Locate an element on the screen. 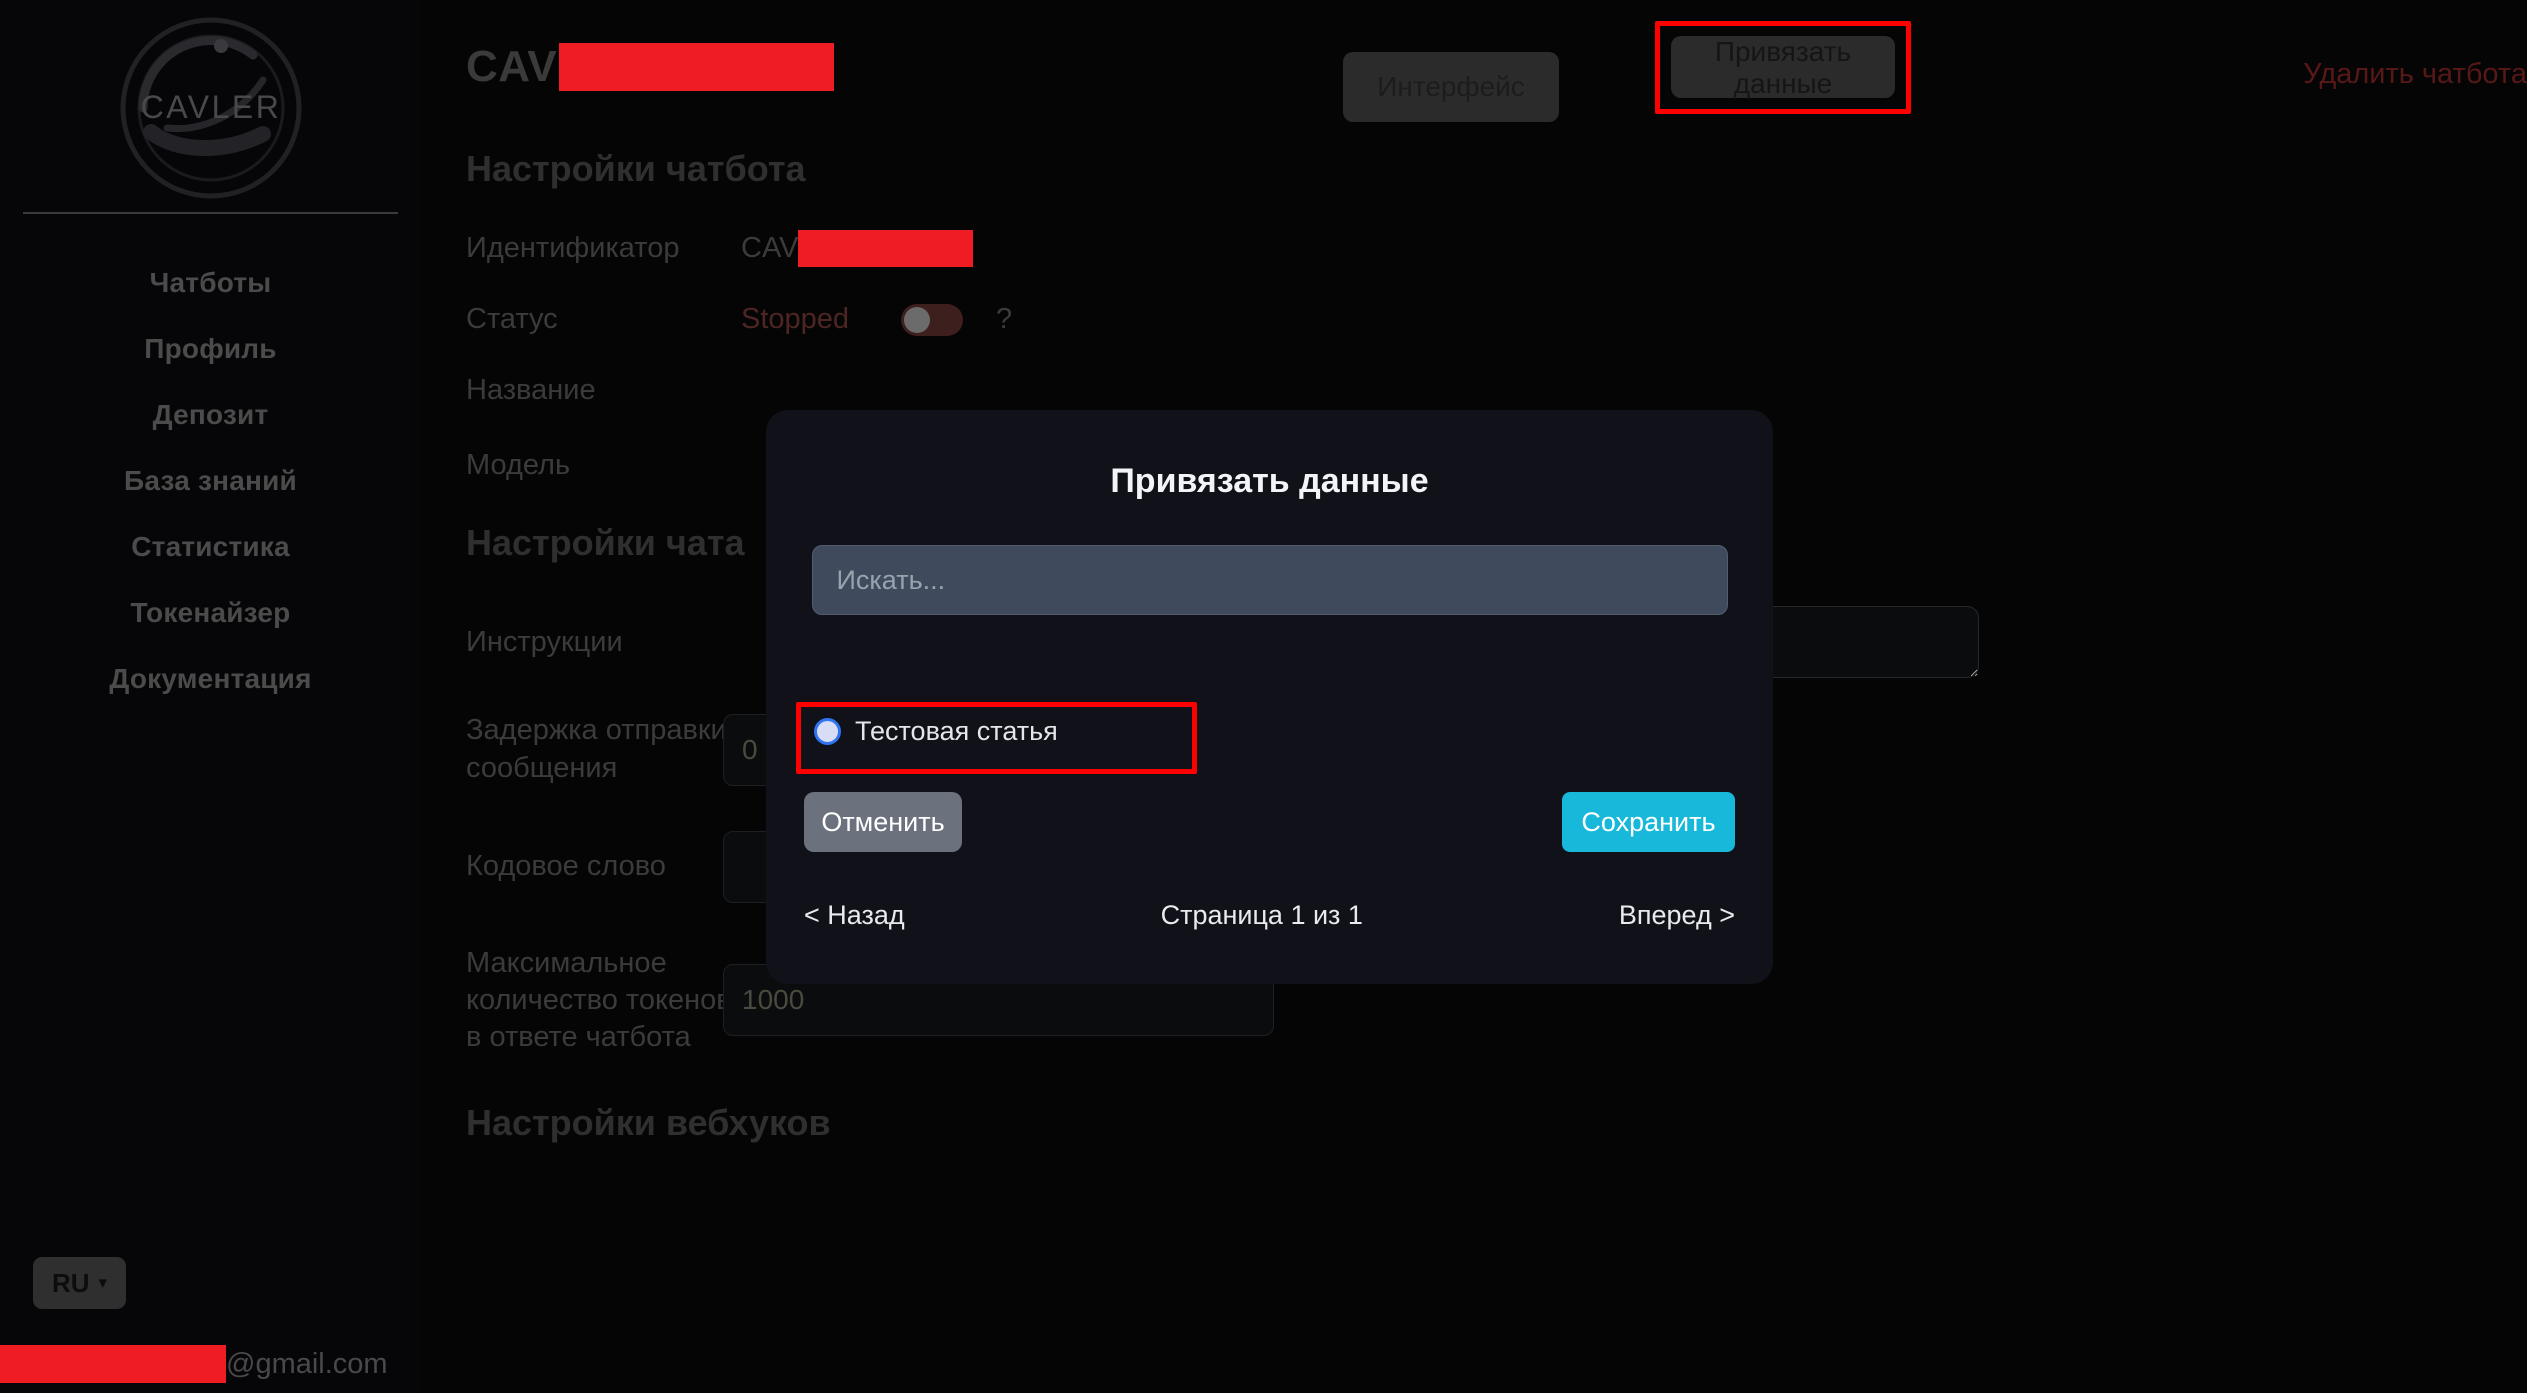  page-indicator: Страница 1 из 1 is located at coordinates (1261, 915).